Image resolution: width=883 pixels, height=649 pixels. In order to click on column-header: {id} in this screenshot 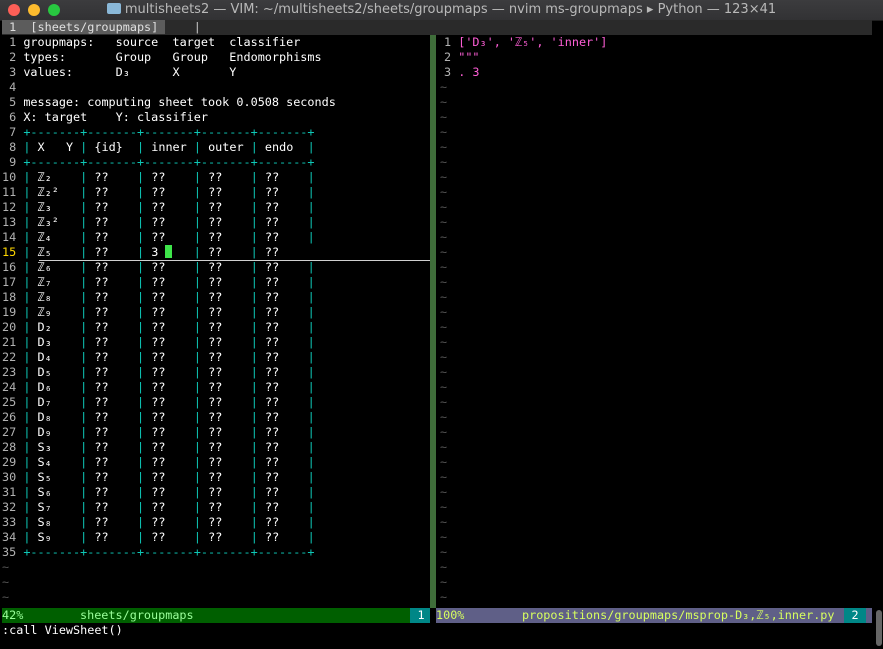, I will do `click(108, 147)`.